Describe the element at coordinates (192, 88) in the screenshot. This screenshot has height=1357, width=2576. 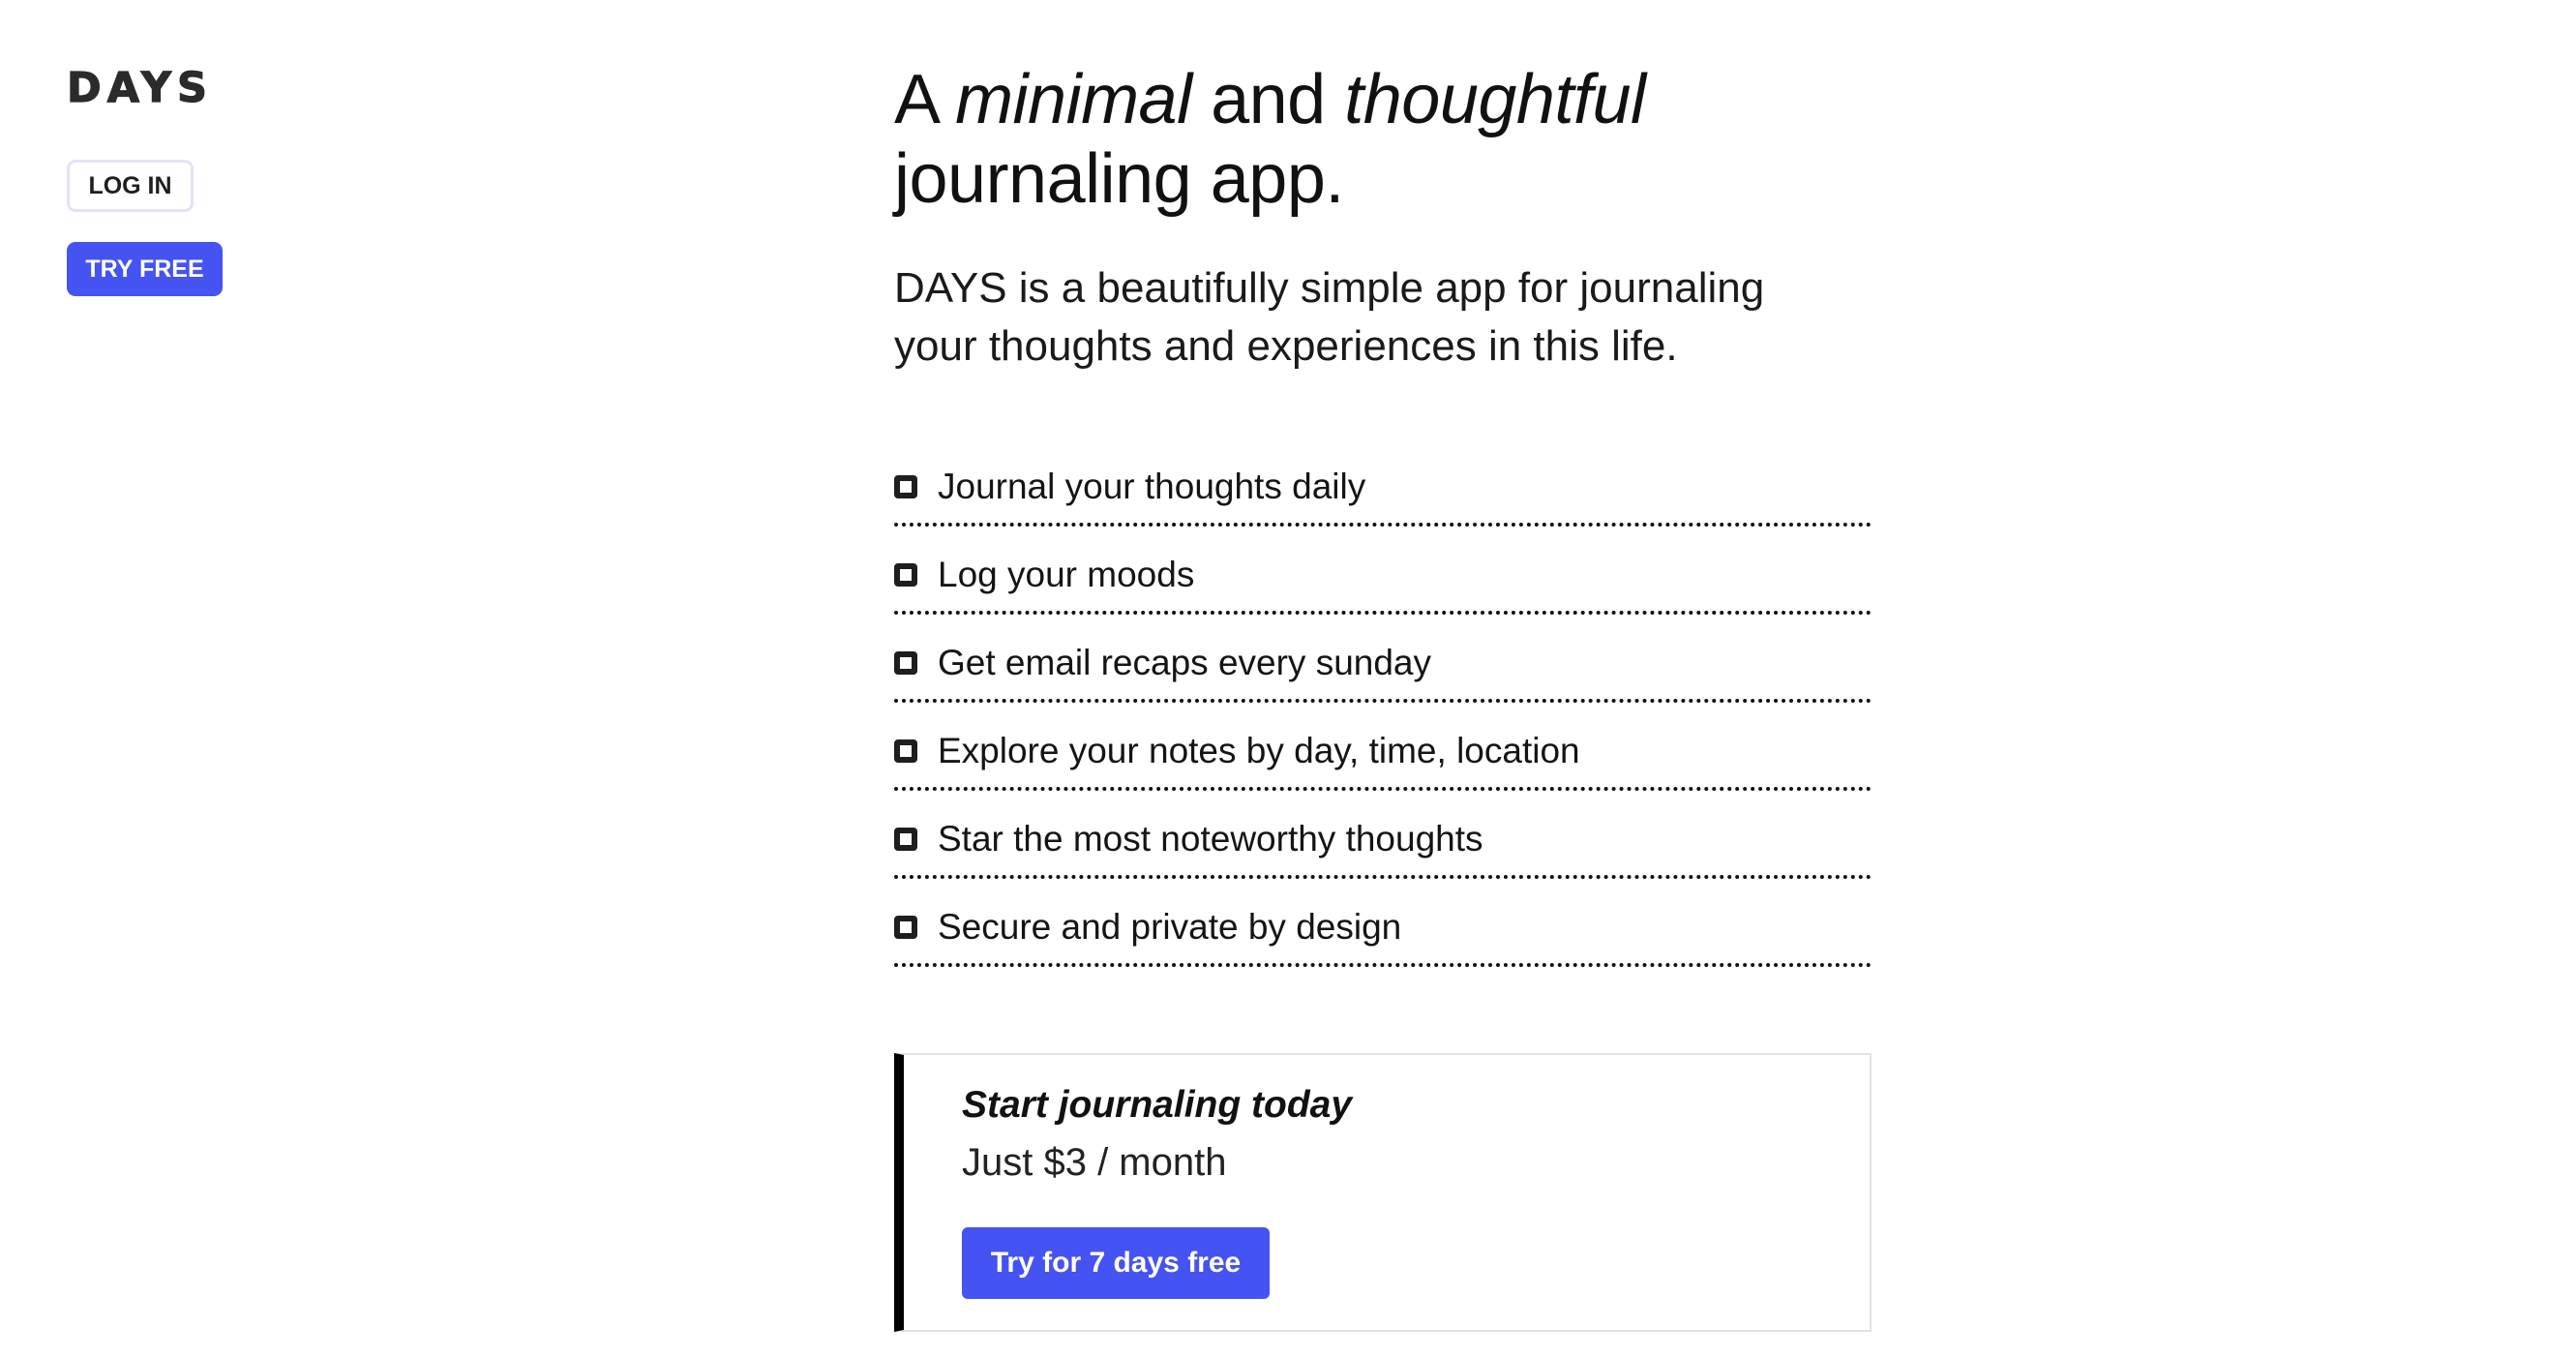
I see `days-logo: DAYS` at that location.